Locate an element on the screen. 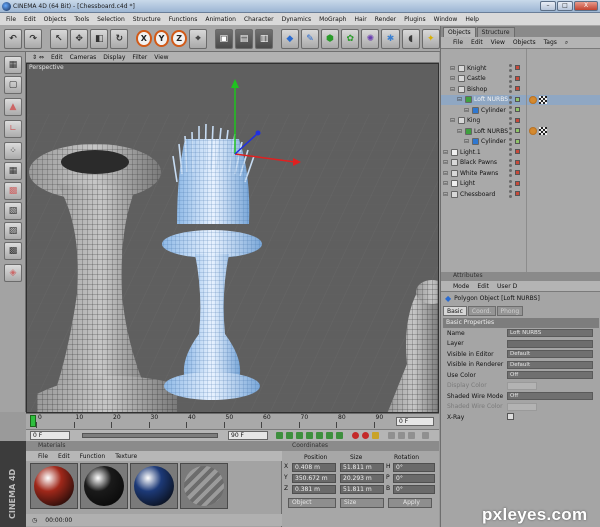 The width and height of the screenshot is (600, 527). blue-material-swatch is located at coordinates (154, 486).